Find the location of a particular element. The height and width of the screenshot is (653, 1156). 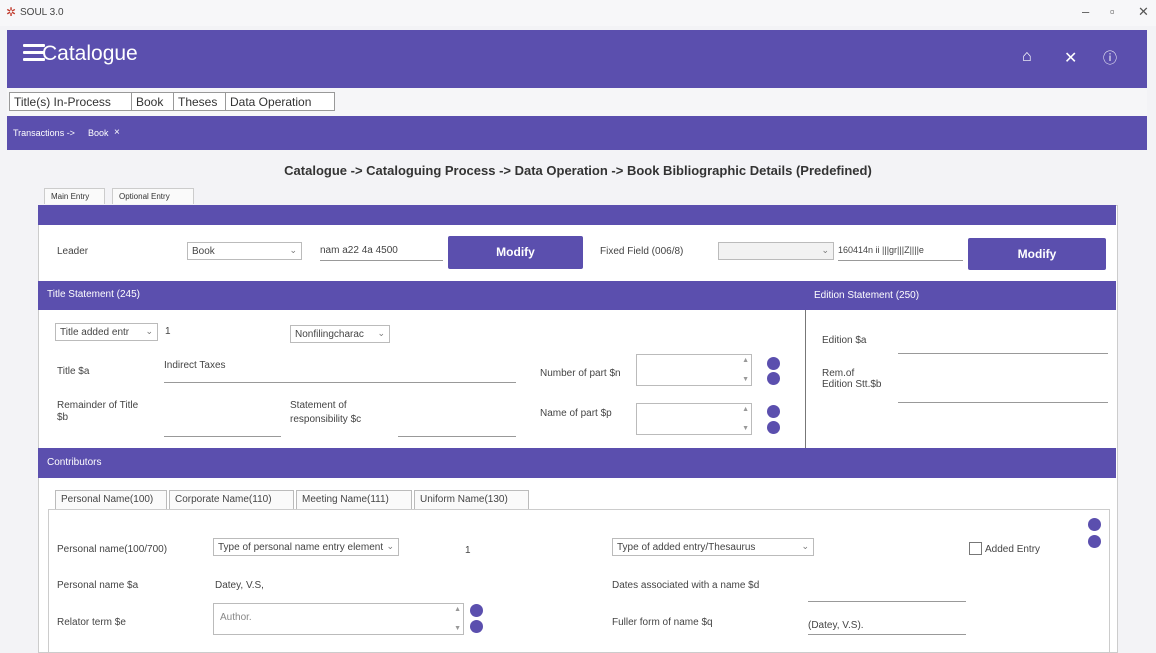

added-entry-thesaurus-dropdown: Type of added entry/Thesaurus ⌄ is located at coordinates (713, 547).